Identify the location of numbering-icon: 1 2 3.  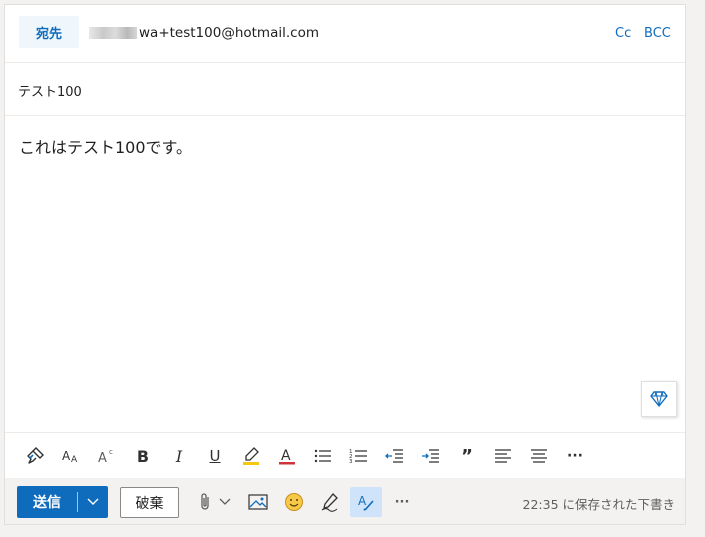
(359, 456).